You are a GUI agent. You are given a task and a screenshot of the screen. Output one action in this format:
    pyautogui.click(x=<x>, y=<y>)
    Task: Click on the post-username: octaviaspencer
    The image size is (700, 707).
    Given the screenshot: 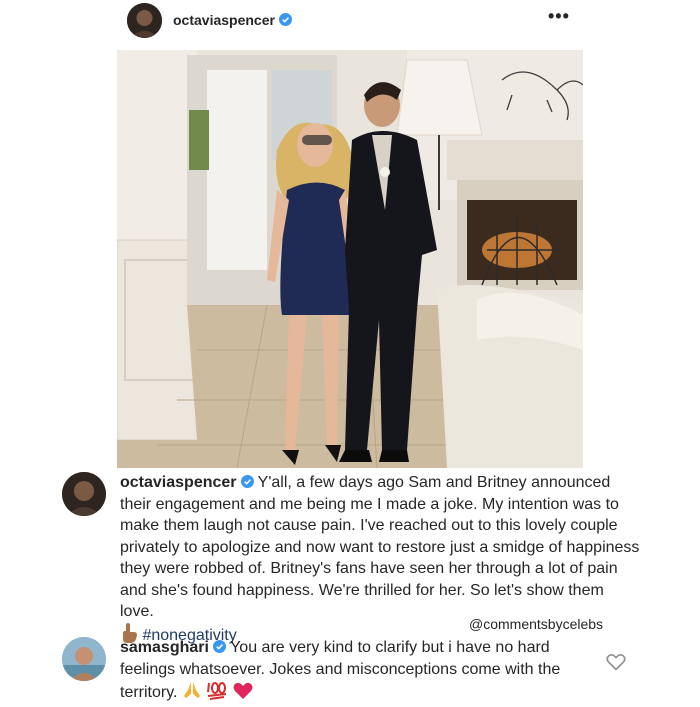 What is the action you would take?
    pyautogui.click(x=224, y=20)
    